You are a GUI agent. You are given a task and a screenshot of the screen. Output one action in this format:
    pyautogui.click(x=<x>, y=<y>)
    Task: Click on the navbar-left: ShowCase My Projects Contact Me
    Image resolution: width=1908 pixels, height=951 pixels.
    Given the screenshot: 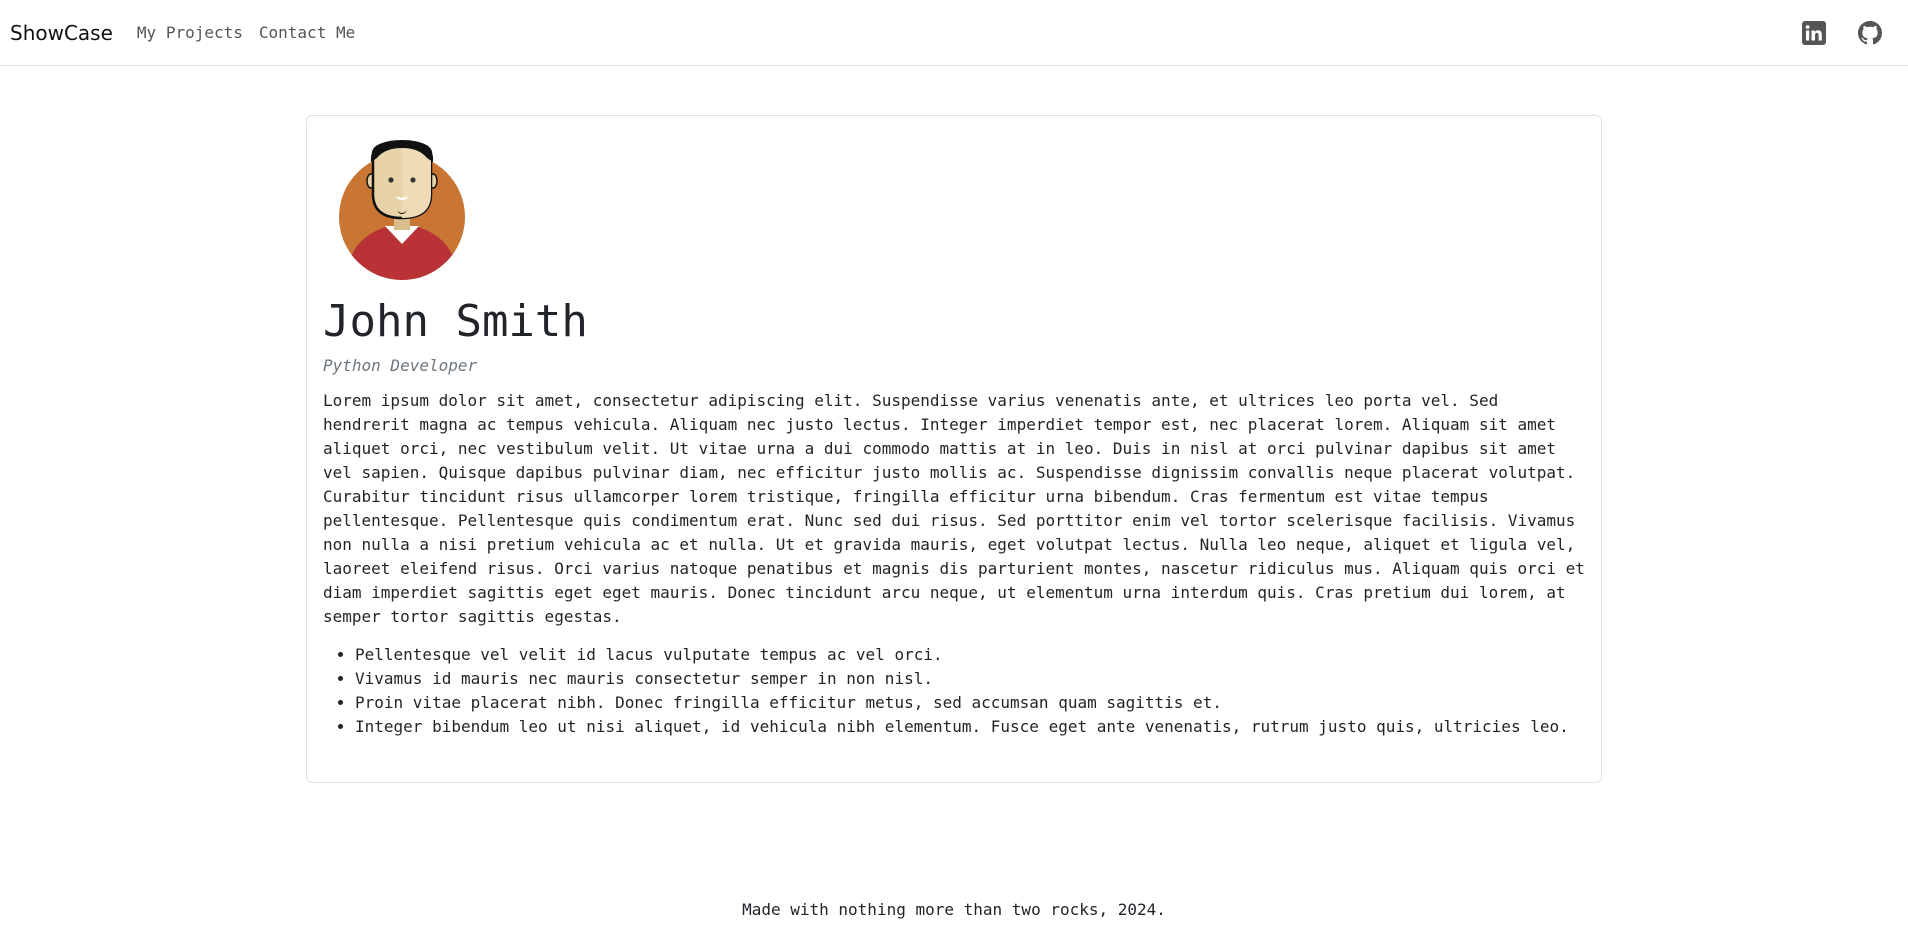 What is the action you would take?
    pyautogui.click(x=190, y=33)
    